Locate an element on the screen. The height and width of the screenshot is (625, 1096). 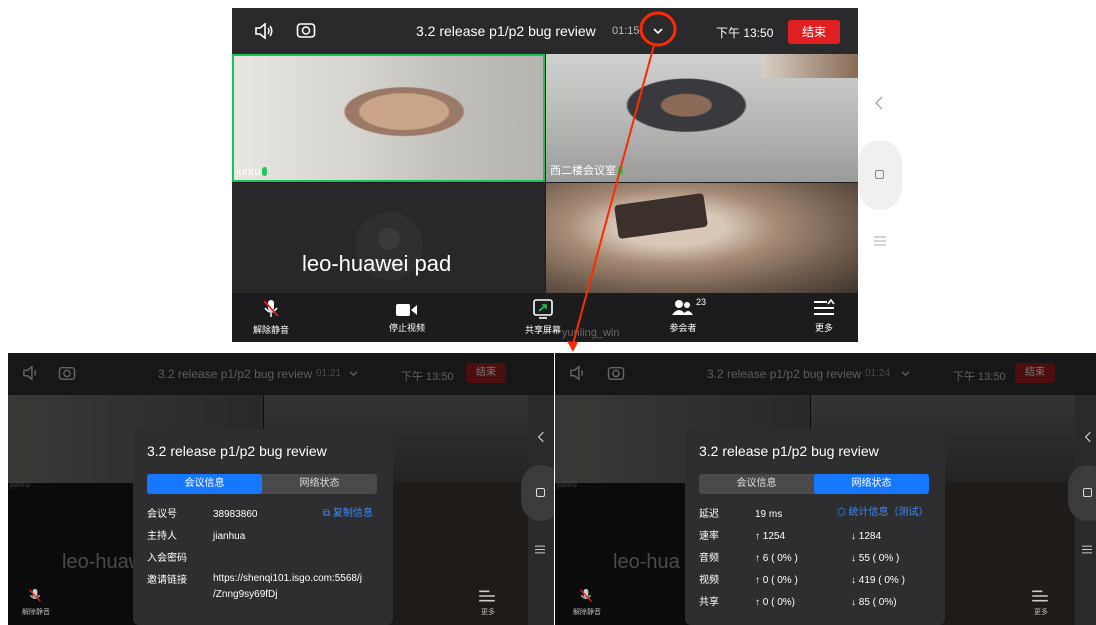
arrow-head is located at coordinates (572, 346).